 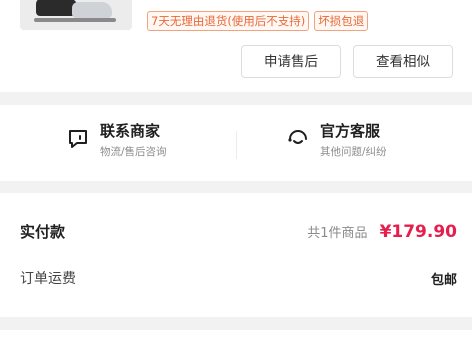 What do you see at coordinates (228, 21) in the screenshot?
I see `return-policy-tag: 7天无理由退货(使用后不支持)` at bounding box center [228, 21].